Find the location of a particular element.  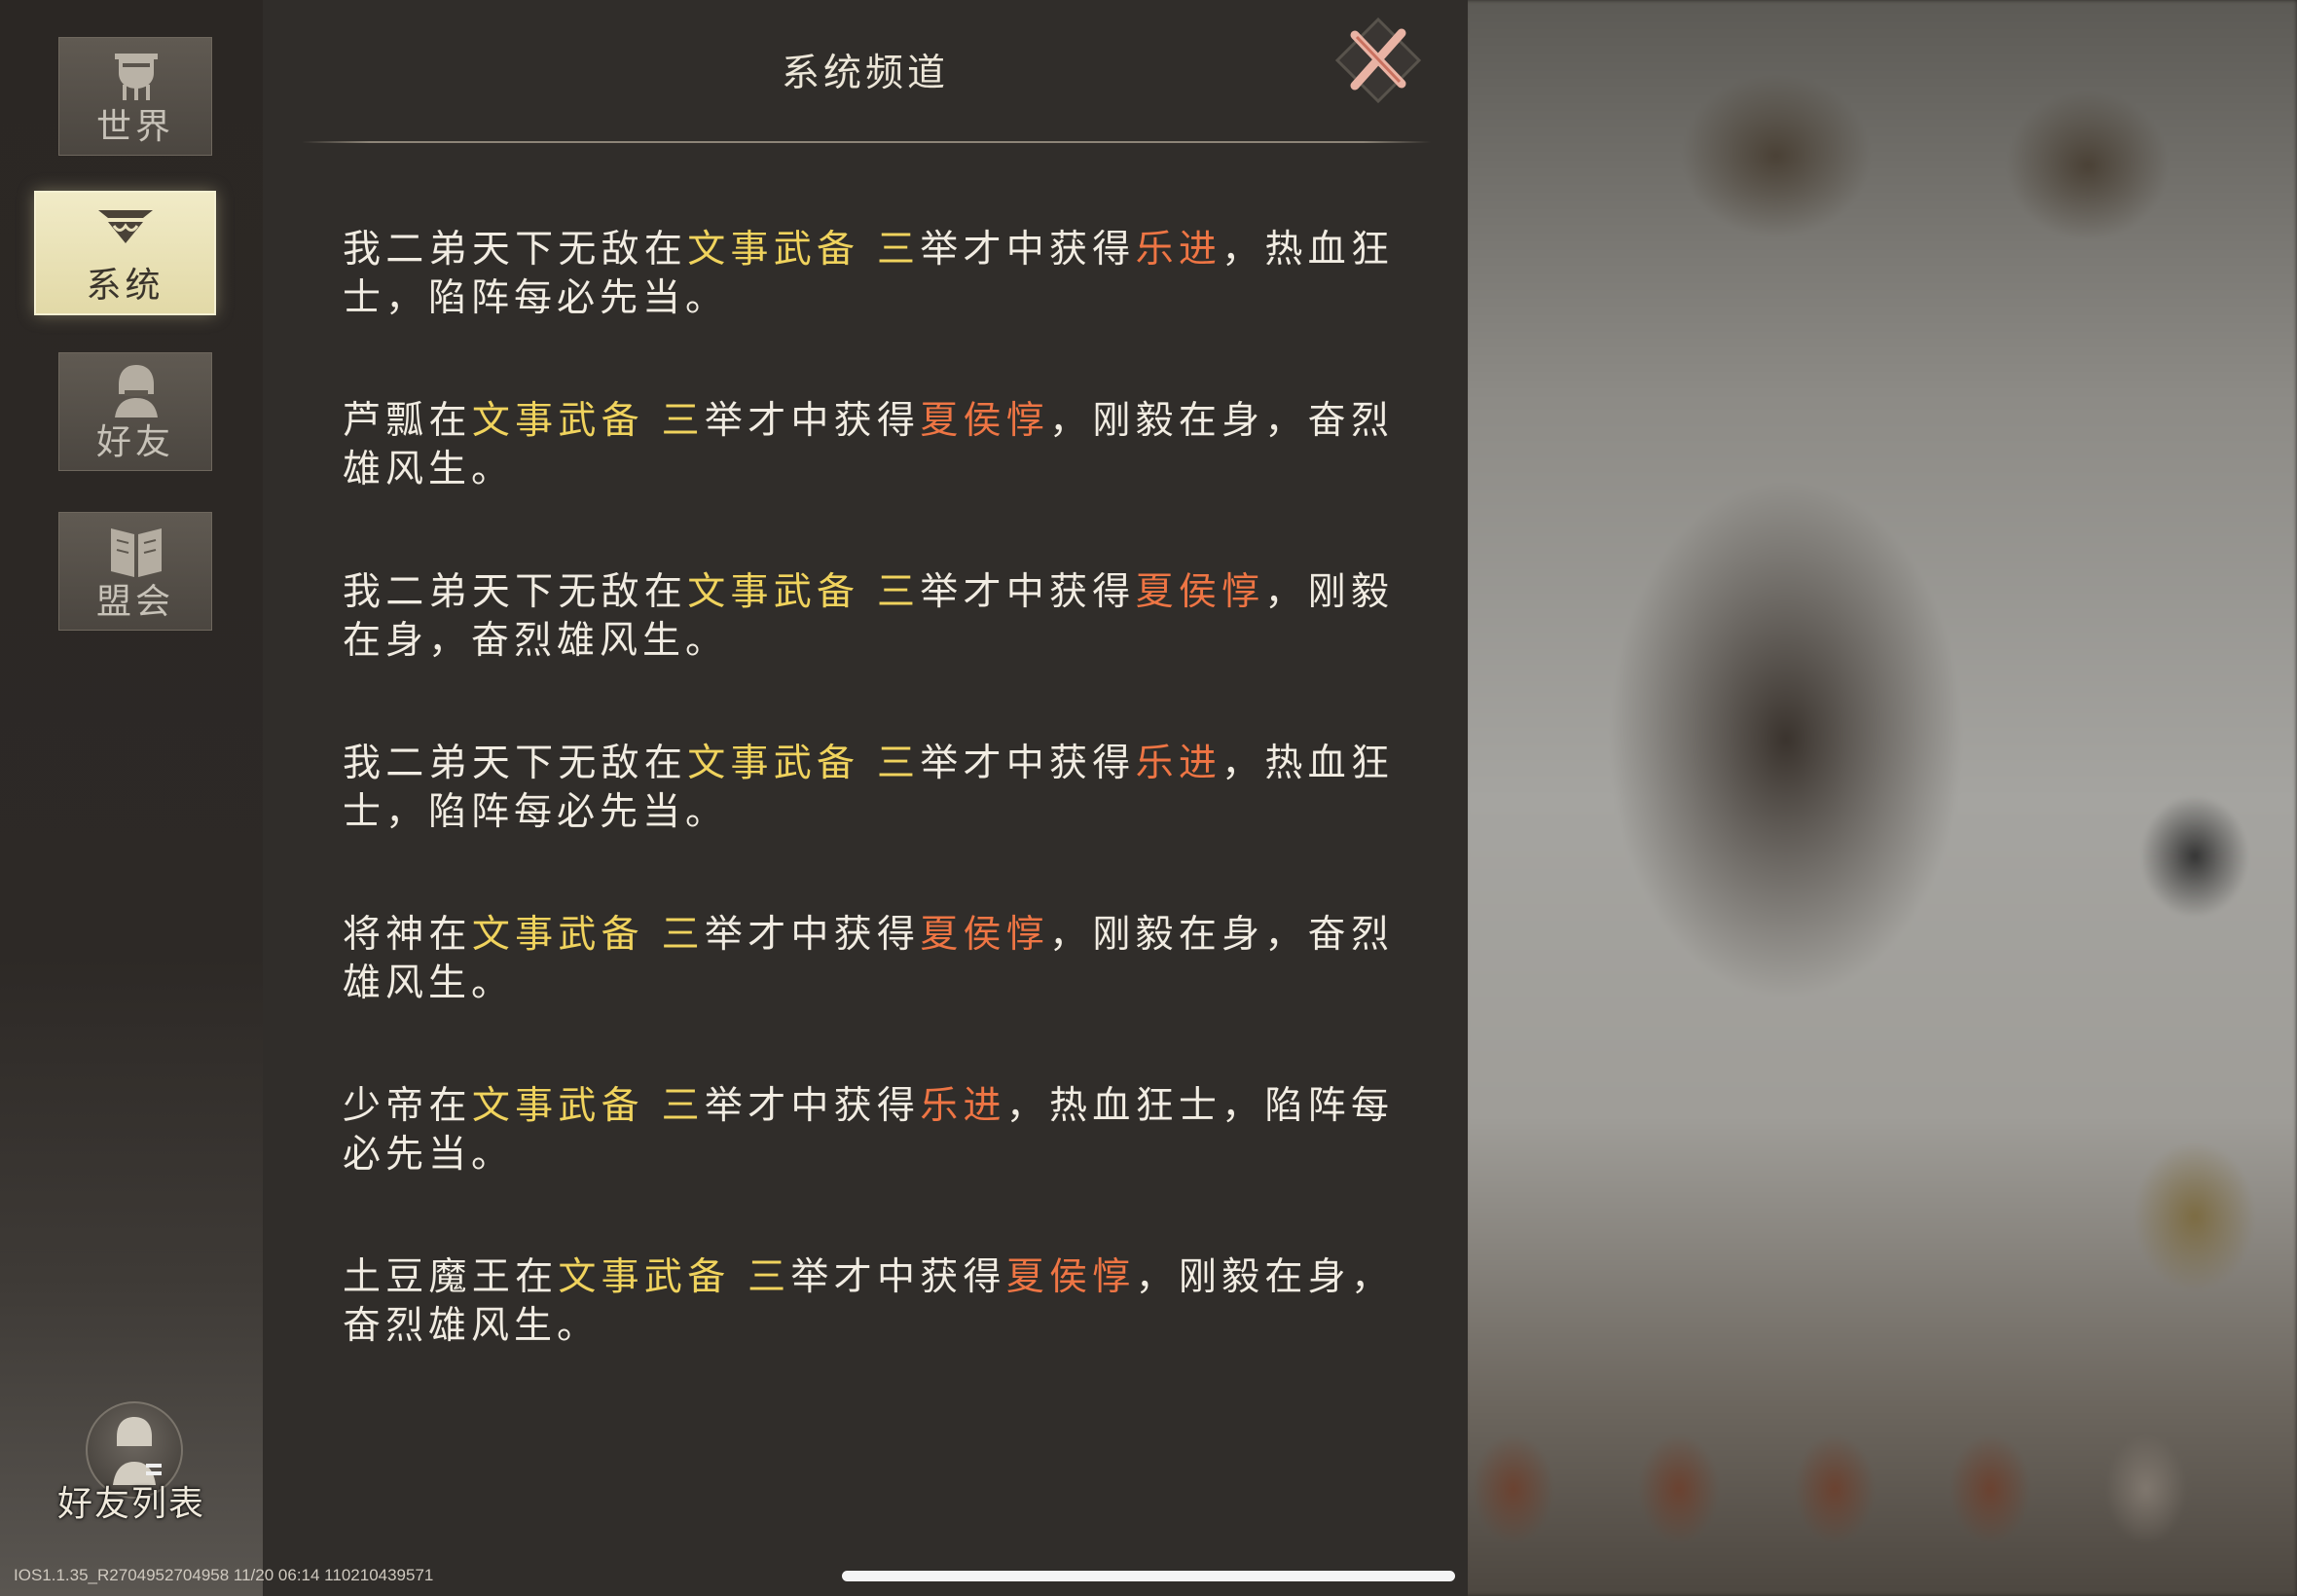

bronze-vessel-icon is located at coordinates (136, 77).